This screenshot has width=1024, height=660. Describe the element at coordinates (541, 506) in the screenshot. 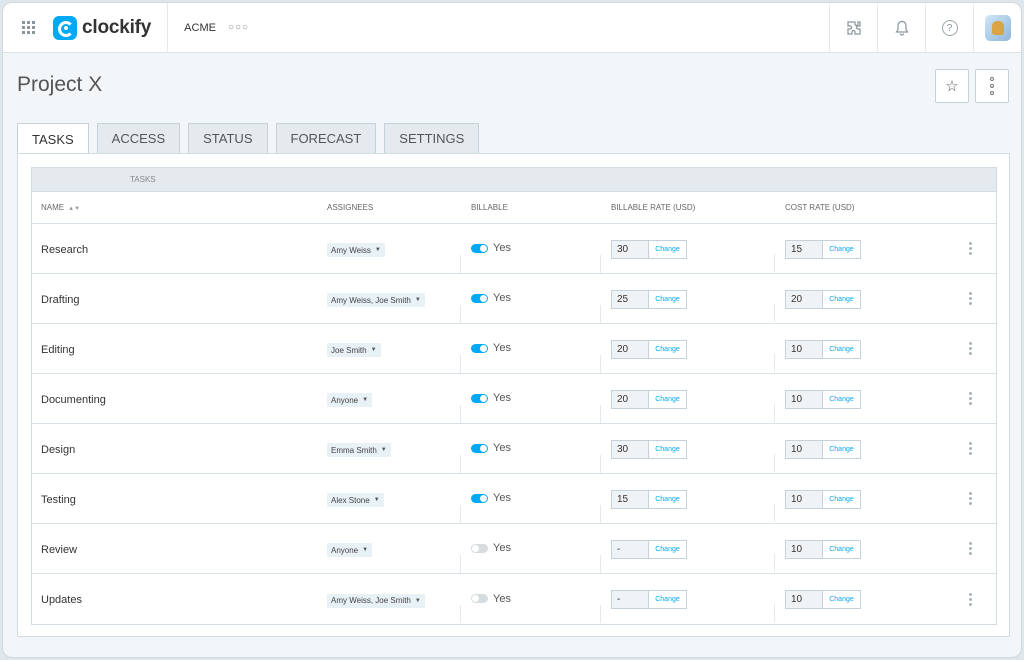

I see `billable-cell: Yes` at that location.